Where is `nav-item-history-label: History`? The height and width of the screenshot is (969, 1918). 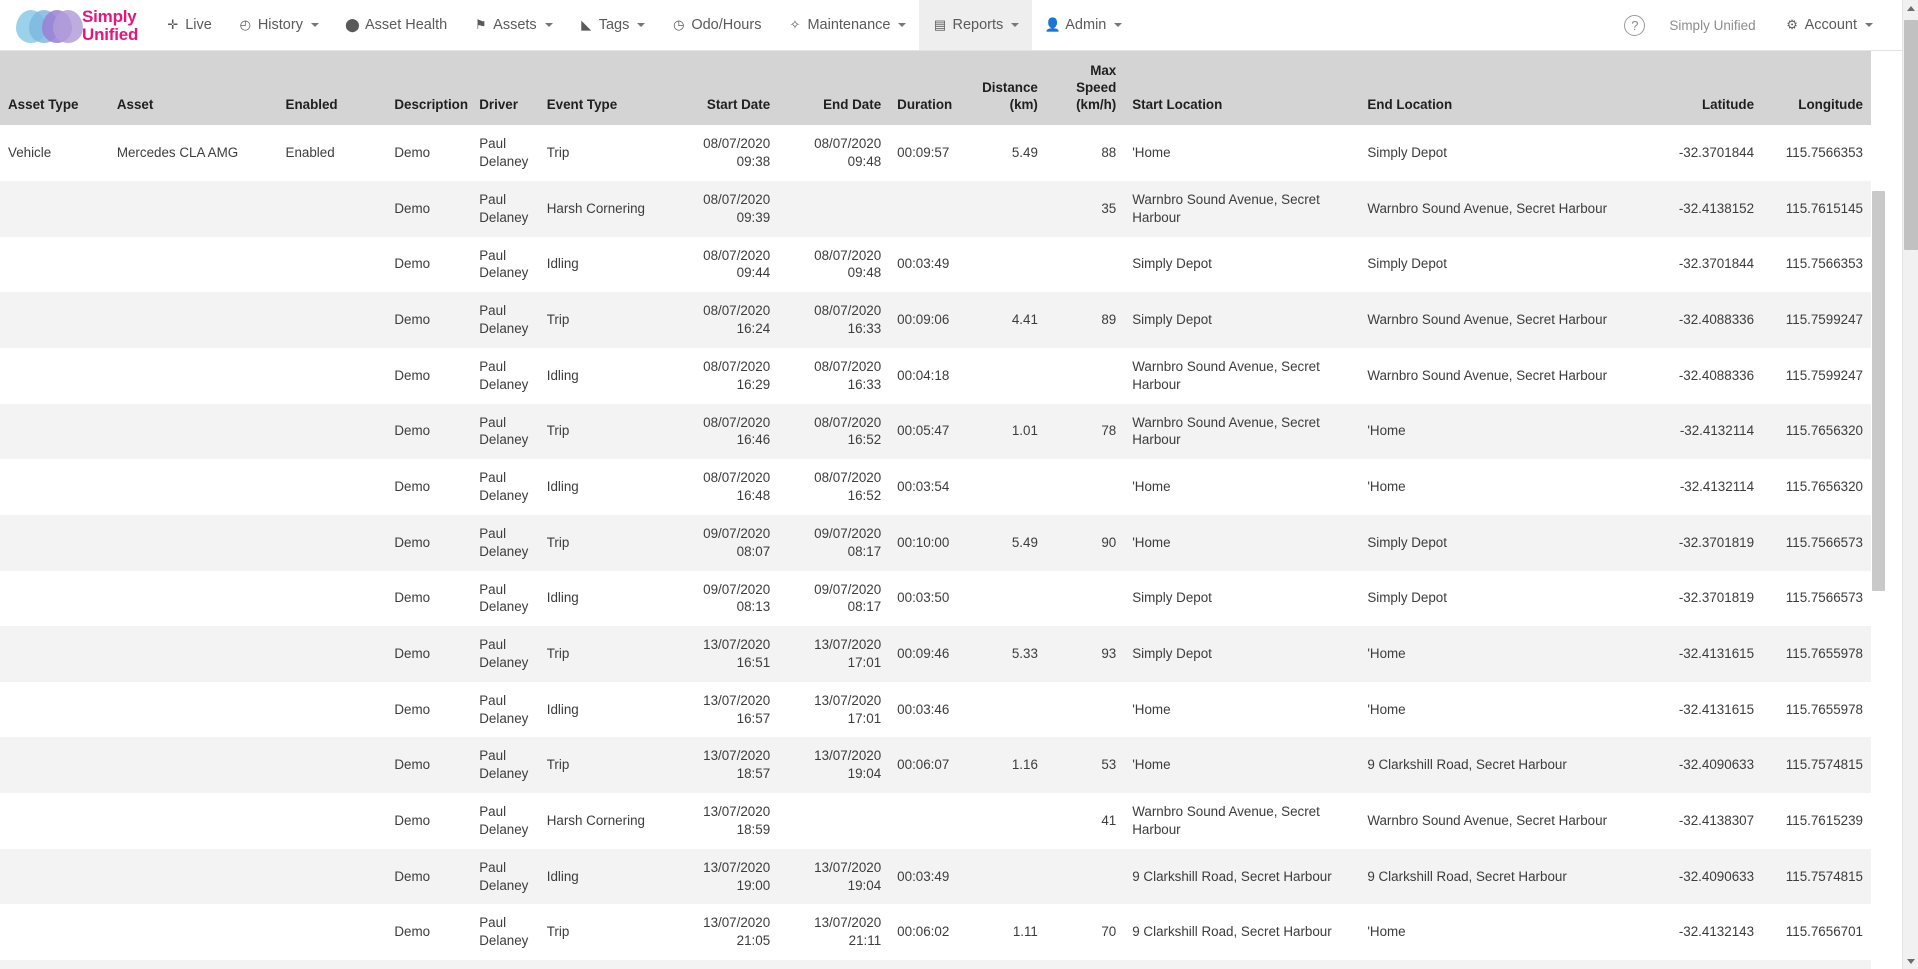 nav-item-history-label: History is located at coordinates (280, 25).